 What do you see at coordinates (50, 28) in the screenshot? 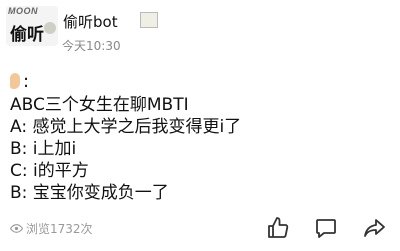
I see `avatar-face-icon` at bounding box center [50, 28].